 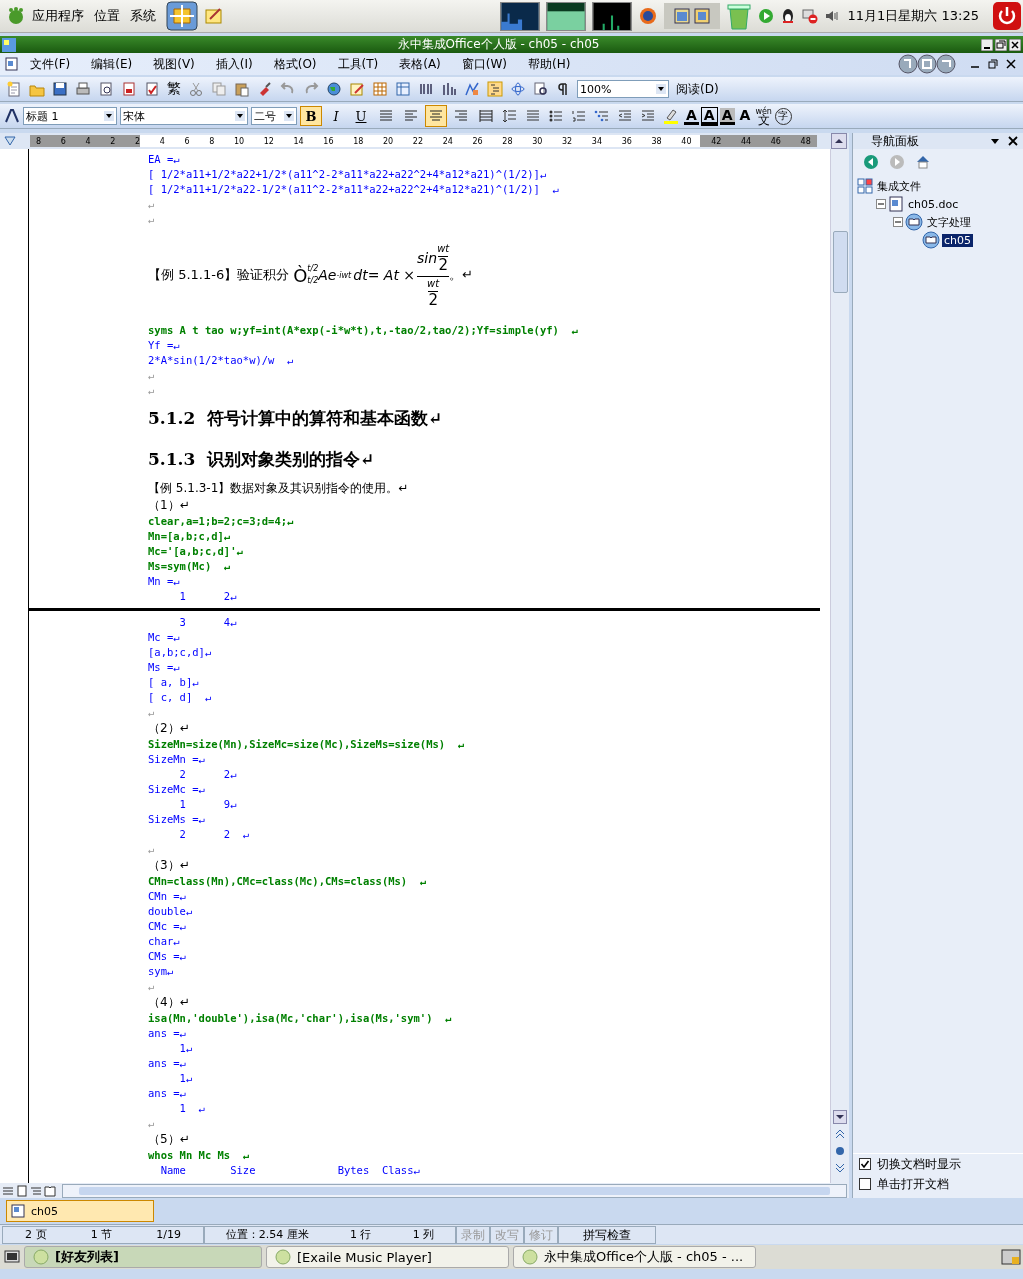 I want to click on taskbar-button: [Exaile Music Player], so click(x=387, y=1257).